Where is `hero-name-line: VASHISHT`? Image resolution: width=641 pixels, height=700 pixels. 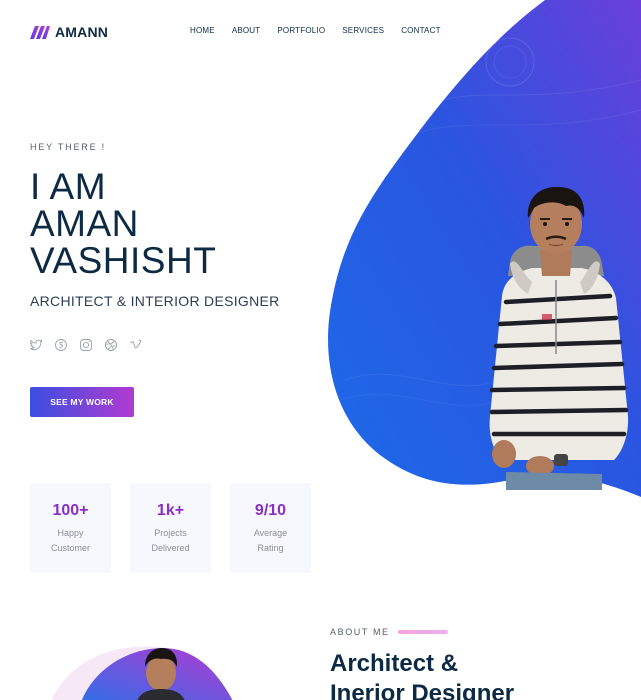 hero-name-line: VASHISHT is located at coordinates (123, 260).